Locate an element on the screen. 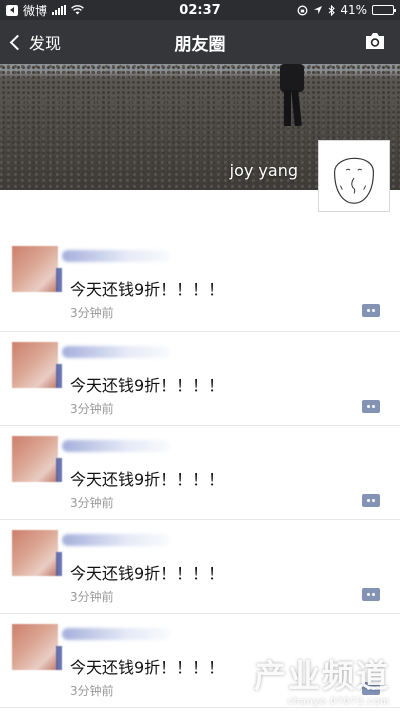 This screenshot has height=711, width=400. rotation-lock-icon is located at coordinates (302, 10).